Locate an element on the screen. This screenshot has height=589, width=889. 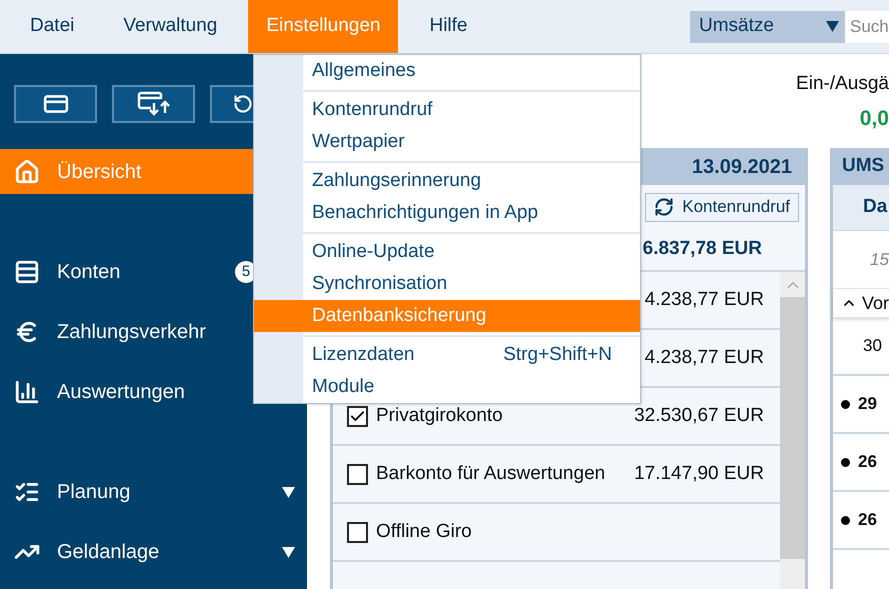
panel-date: 13.09.2021 is located at coordinates (742, 167).